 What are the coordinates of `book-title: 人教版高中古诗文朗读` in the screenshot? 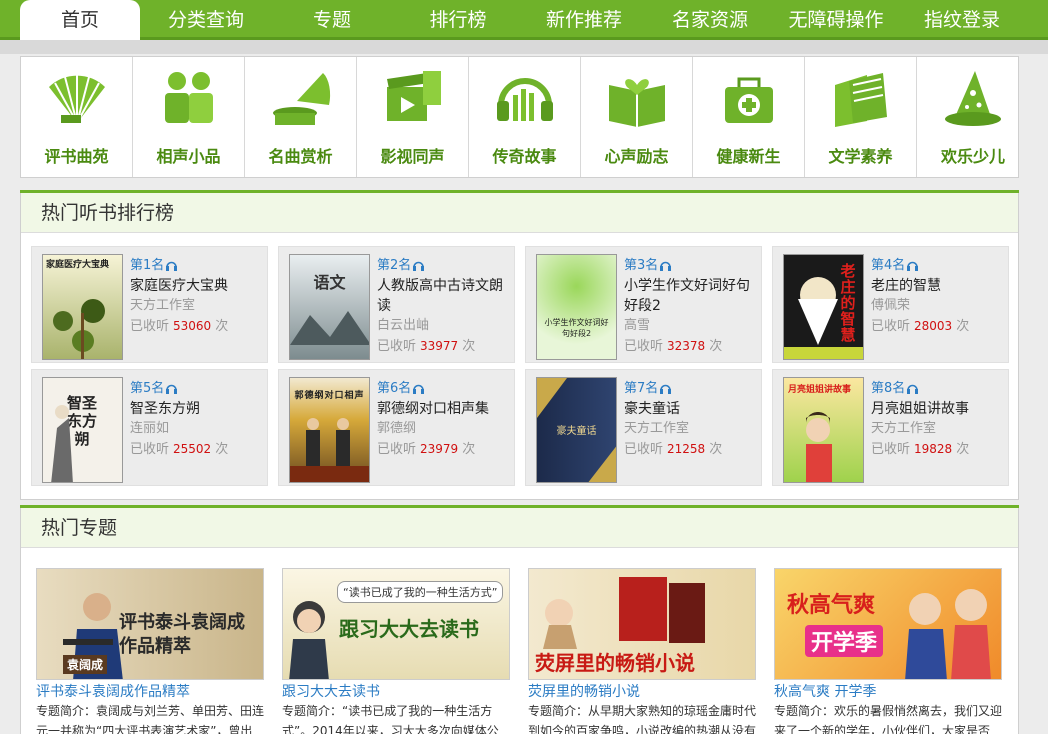 It's located at (443, 296).